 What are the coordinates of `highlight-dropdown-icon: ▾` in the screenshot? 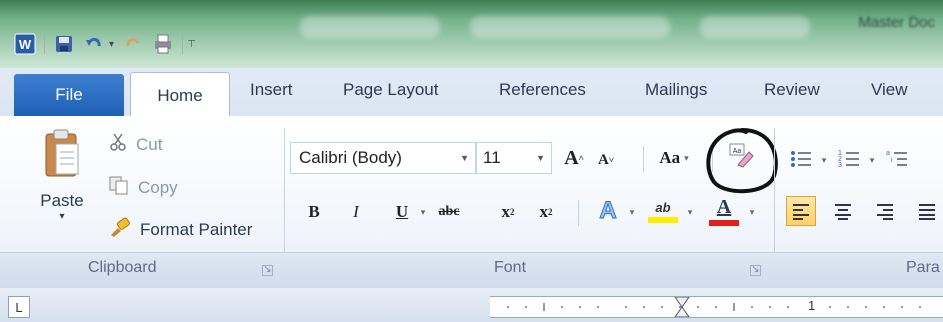 It's located at (690, 212).